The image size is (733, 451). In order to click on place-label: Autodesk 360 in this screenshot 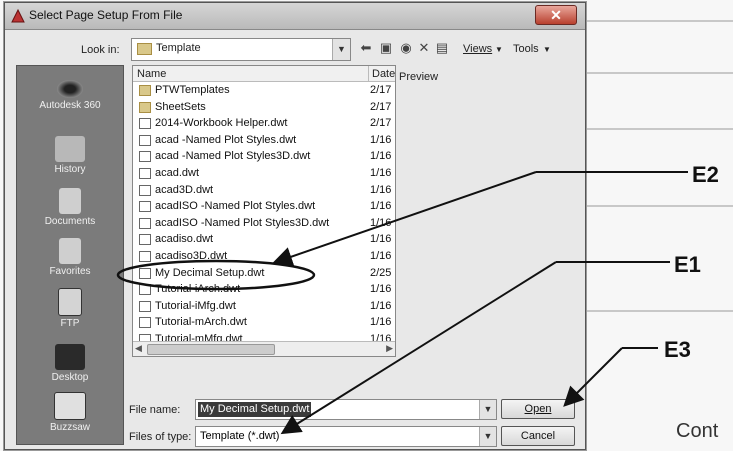, I will do `click(70, 105)`.